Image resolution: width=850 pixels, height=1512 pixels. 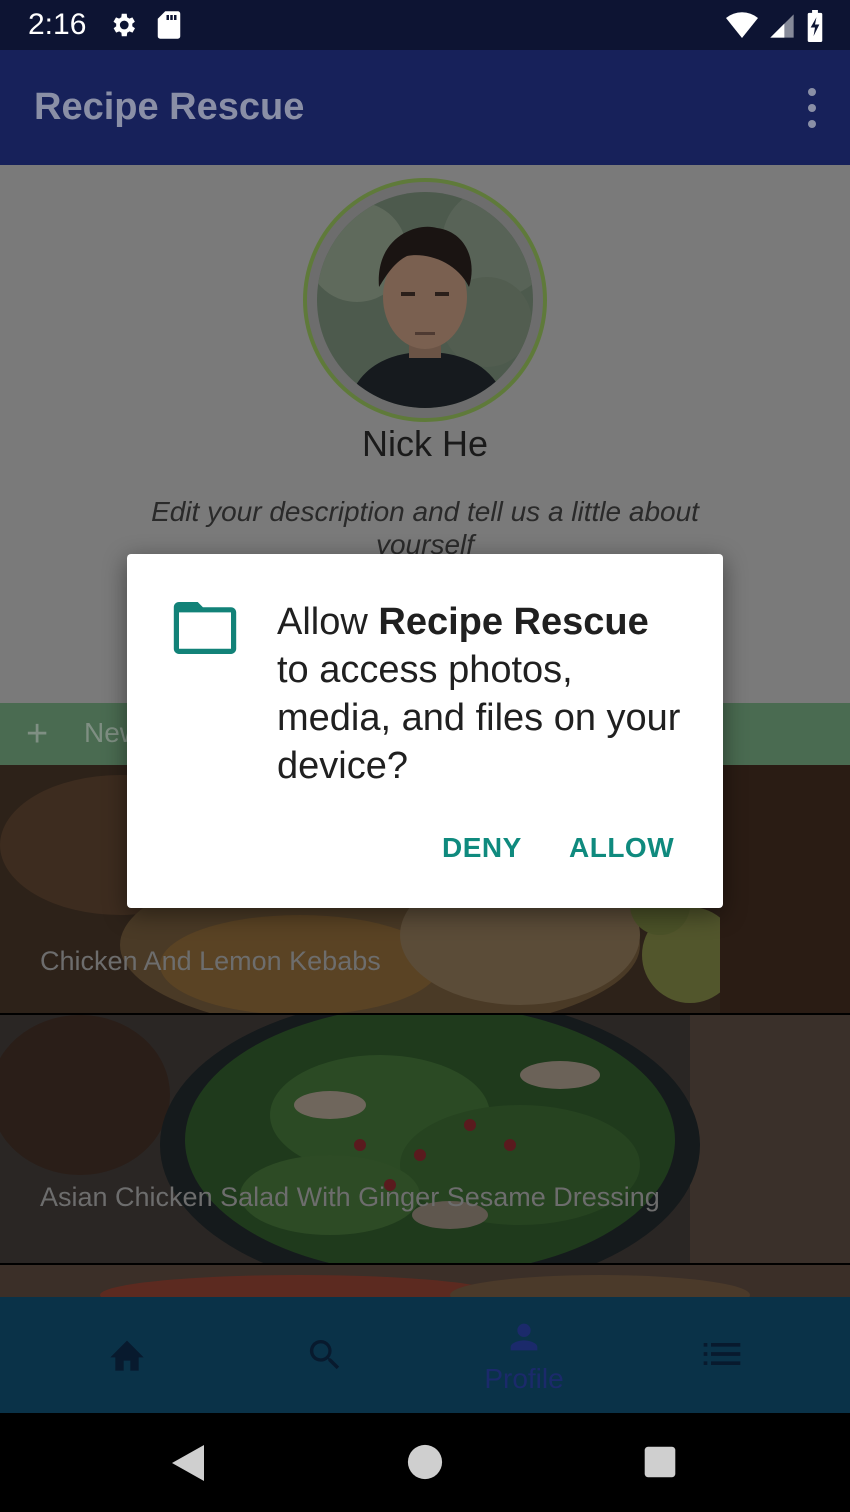 What do you see at coordinates (513, 622) in the screenshot?
I see `dialog-app-name: Recipe Rescue` at bounding box center [513, 622].